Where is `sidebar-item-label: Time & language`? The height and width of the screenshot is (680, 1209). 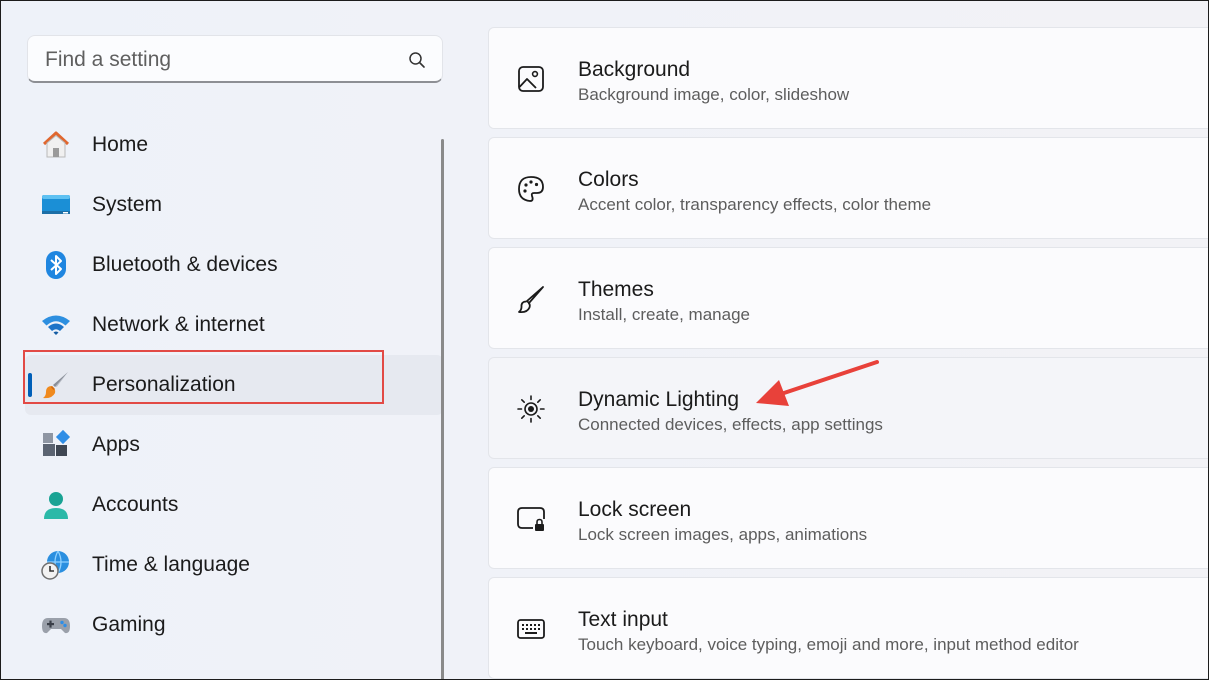
sidebar-item-label: Time & language is located at coordinates (171, 564).